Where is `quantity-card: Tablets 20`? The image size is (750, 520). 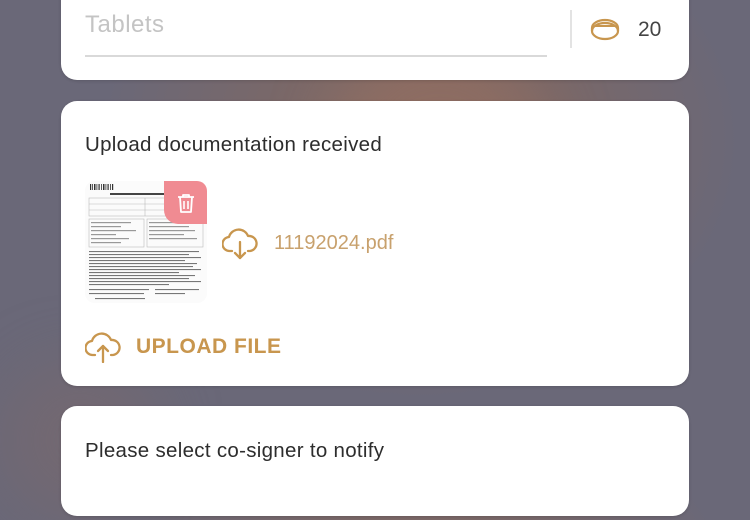 quantity-card: Tablets 20 is located at coordinates (375, 40).